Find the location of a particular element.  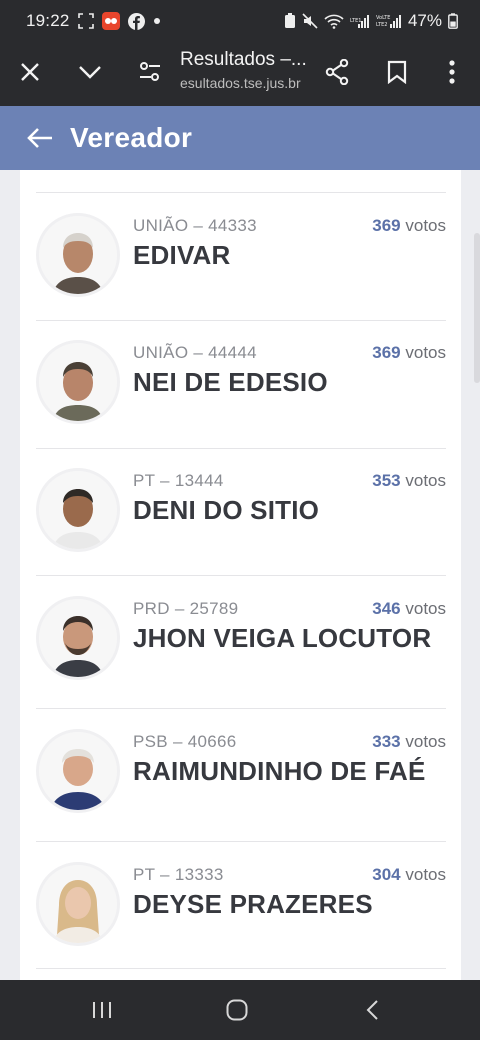

app-header: Vereador is located at coordinates (240, 138).